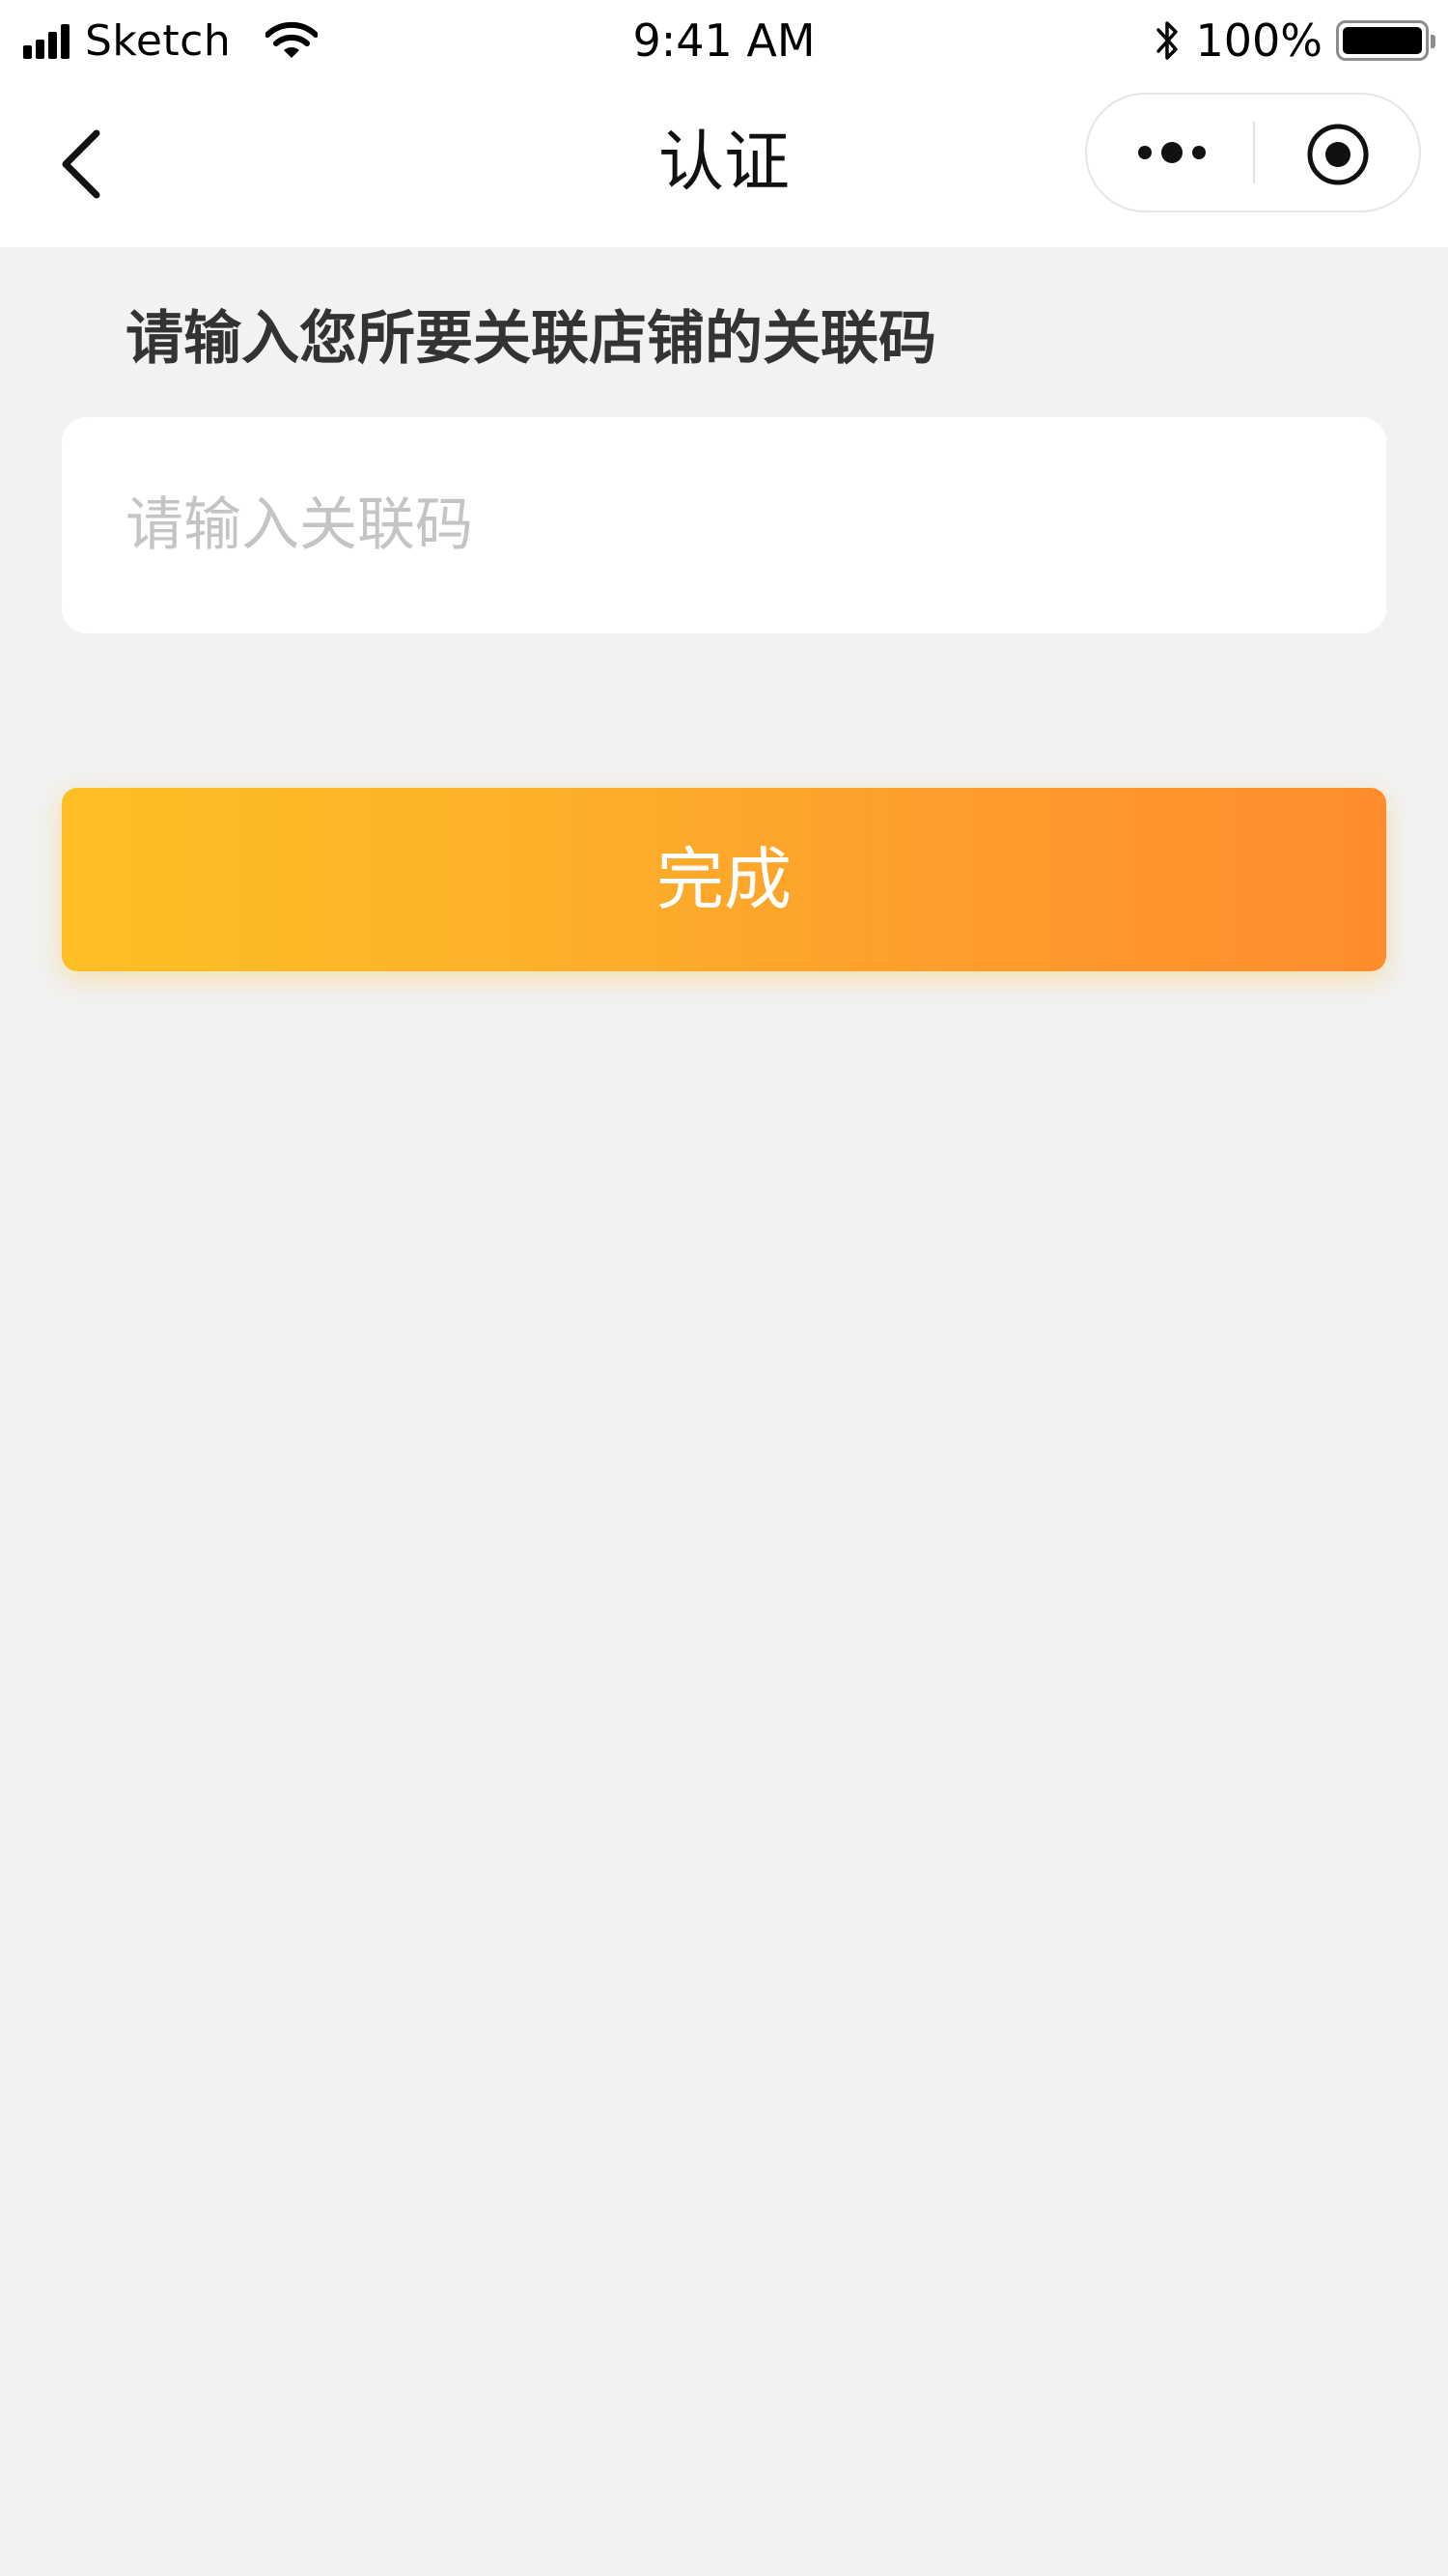 The image size is (1448, 2576). What do you see at coordinates (724, 164) in the screenshot?
I see `navigation-bar: 认证` at bounding box center [724, 164].